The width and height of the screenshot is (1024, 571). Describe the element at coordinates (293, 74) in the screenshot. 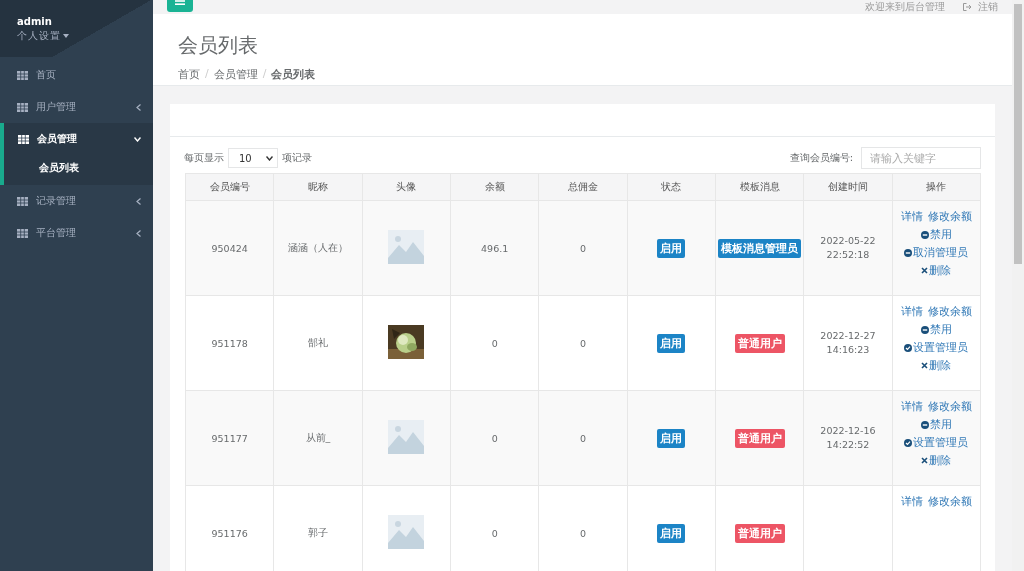

I see `breadcrumb-current: 会员列表` at that location.